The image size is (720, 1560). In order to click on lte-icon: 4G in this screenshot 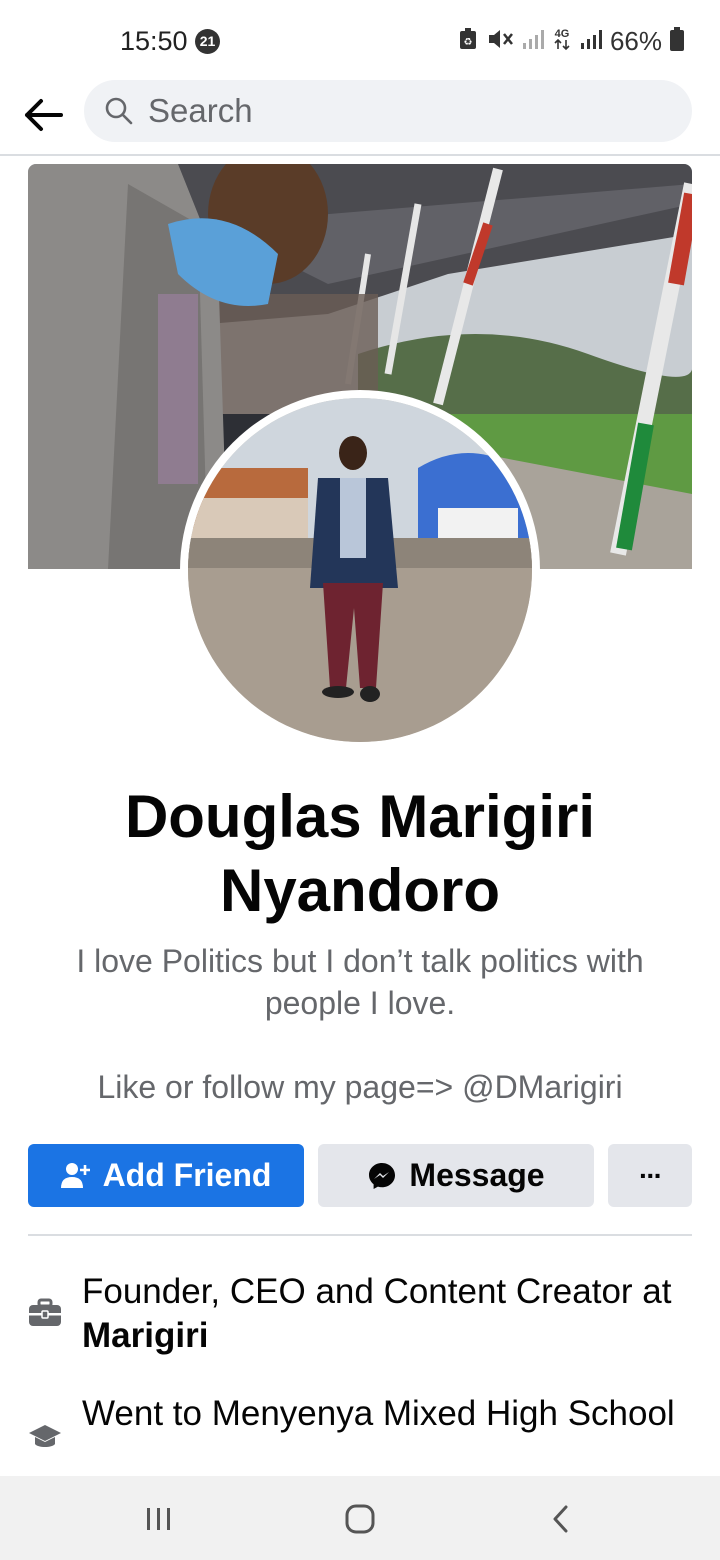, I will do `click(562, 41)`.